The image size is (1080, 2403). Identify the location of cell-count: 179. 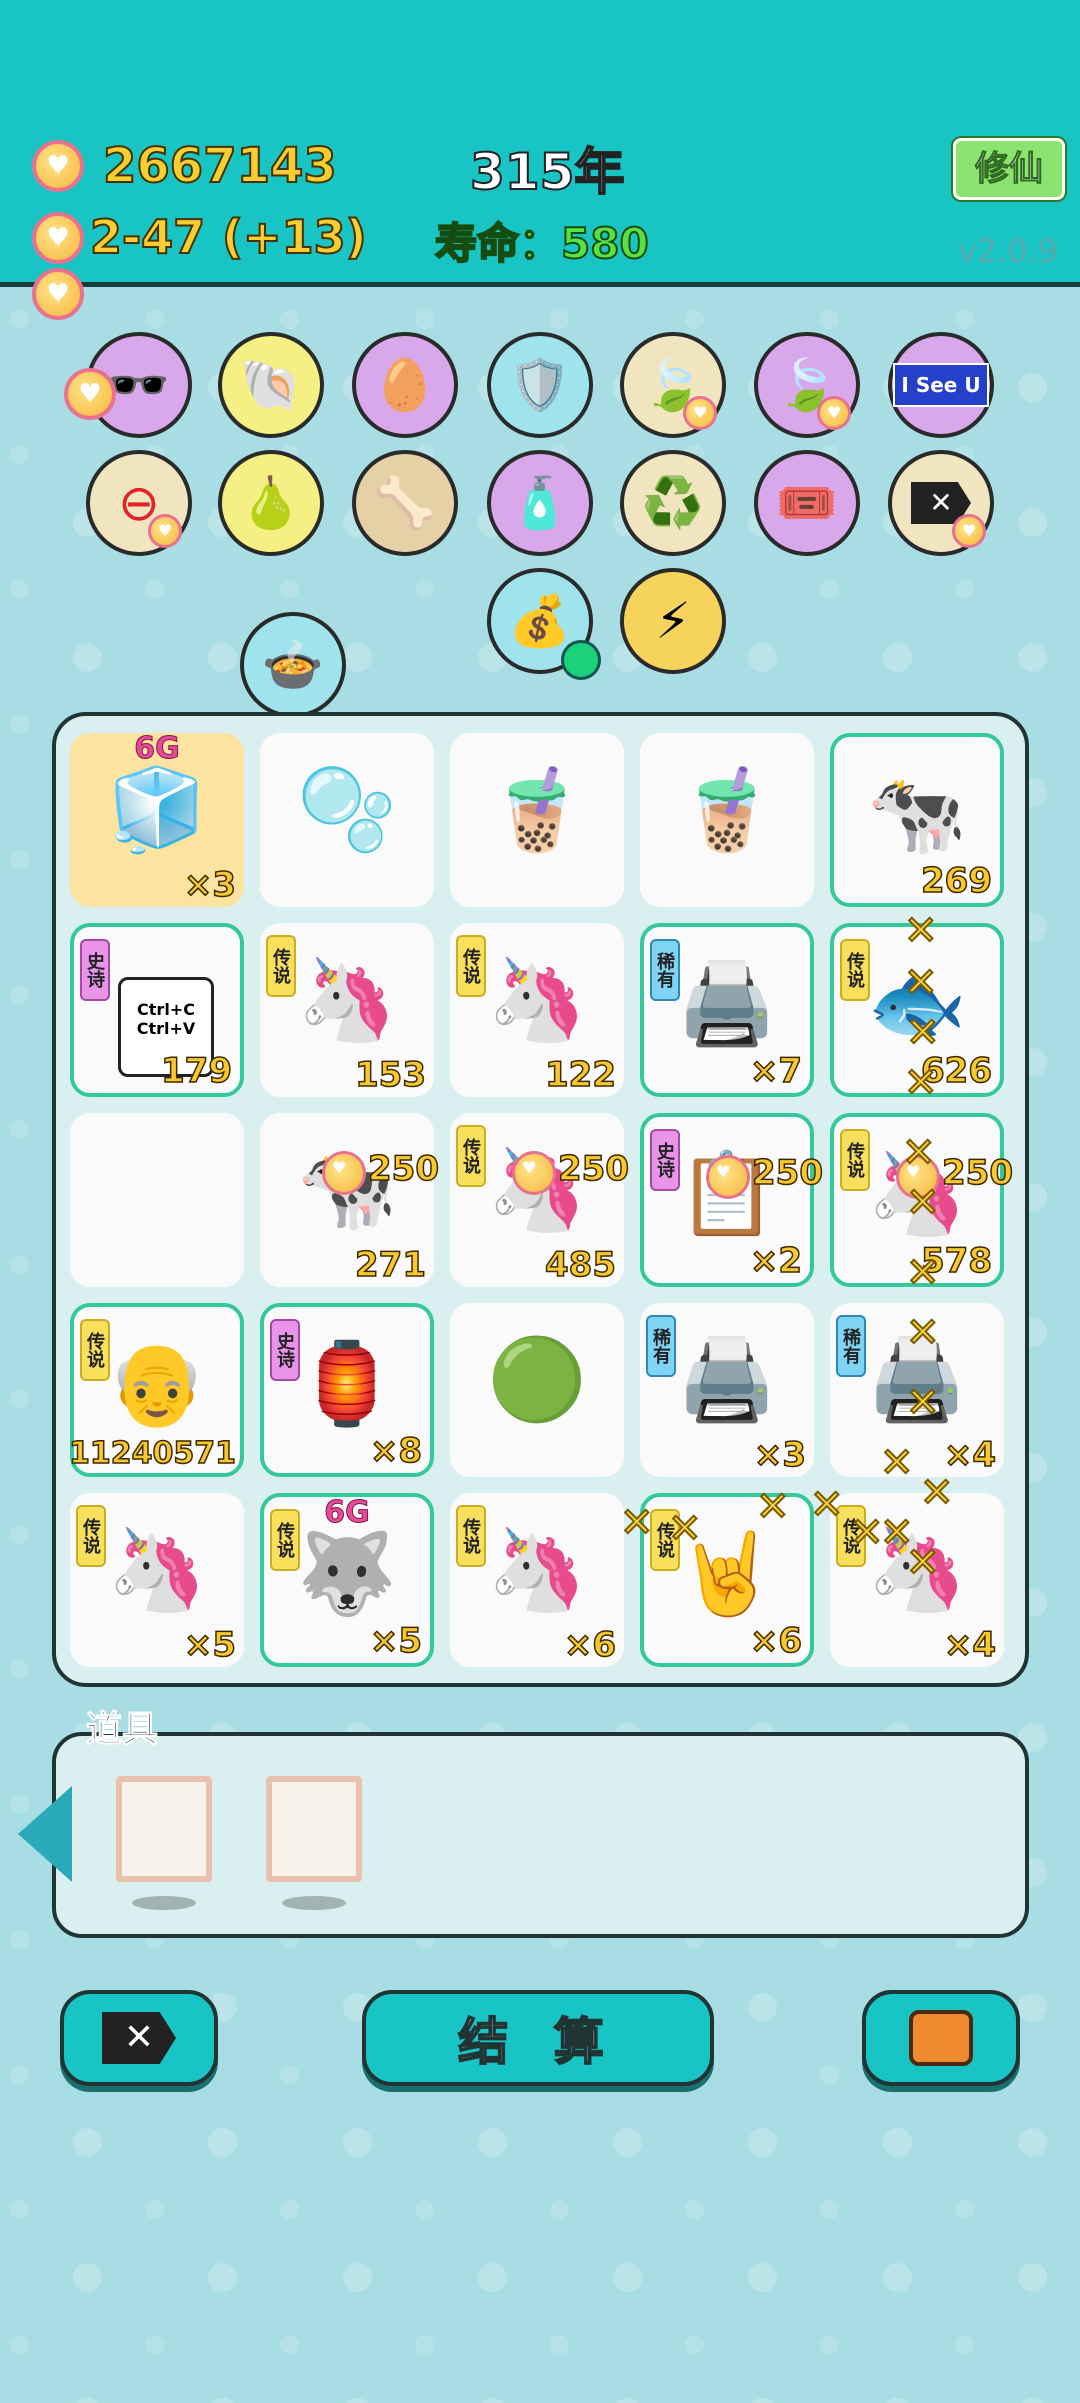
(196, 1071).